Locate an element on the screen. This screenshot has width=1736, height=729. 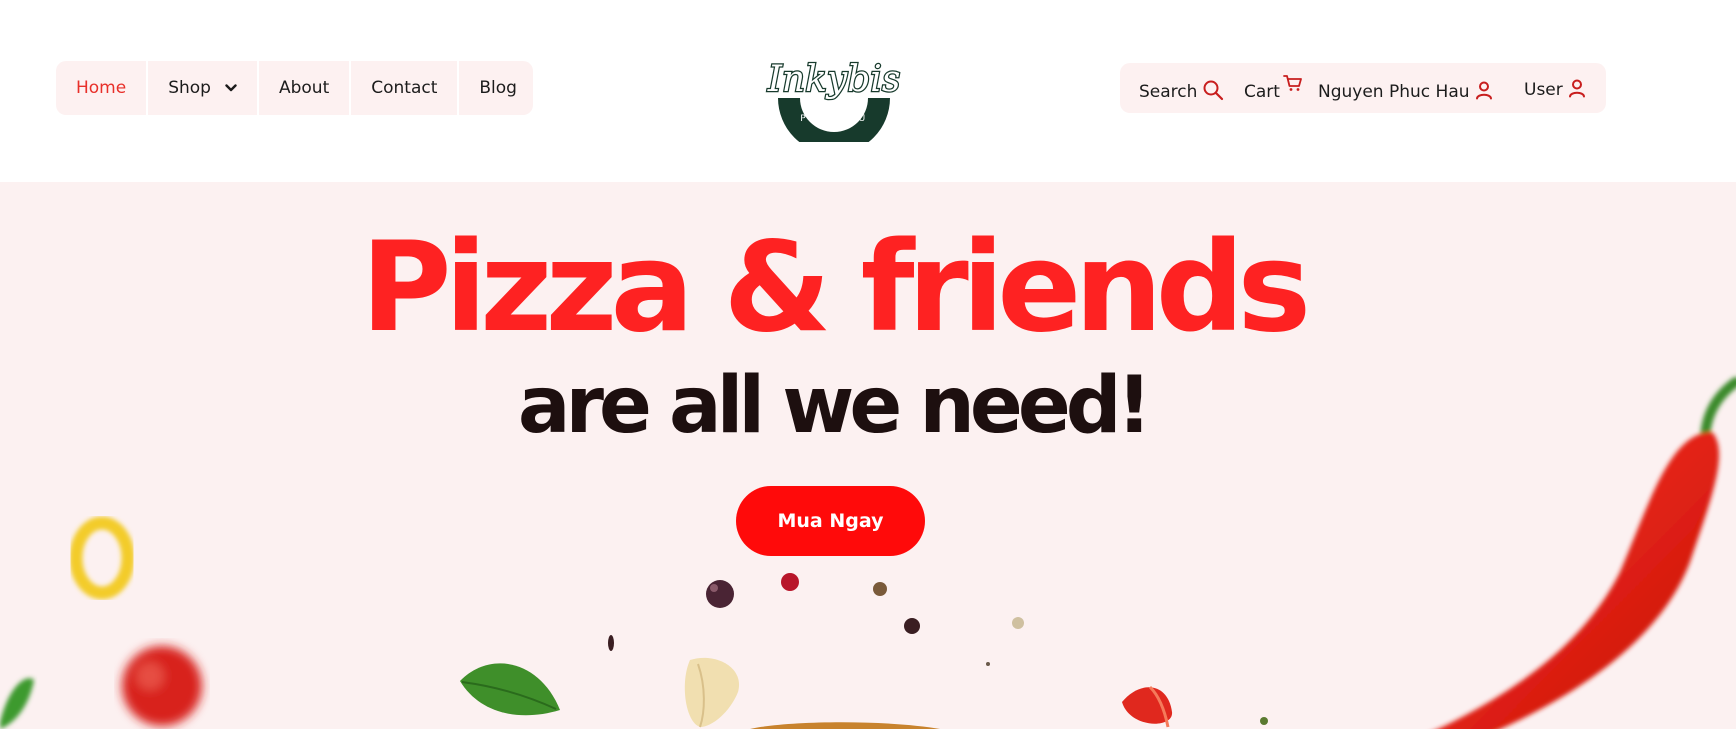
nav-contact: Contact is located at coordinates (405, 88).